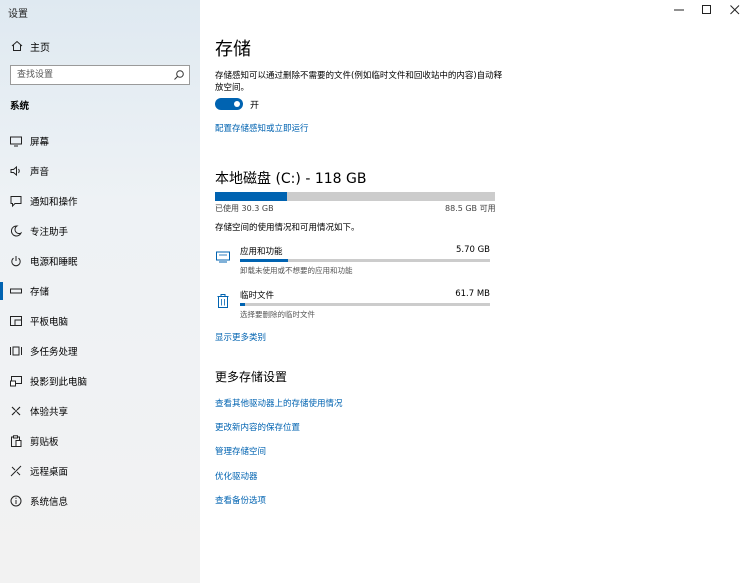 This screenshot has width=750, height=583. What do you see at coordinates (100, 321) in the screenshot?
I see `sidebar-item-tablet: 平板电脑` at bounding box center [100, 321].